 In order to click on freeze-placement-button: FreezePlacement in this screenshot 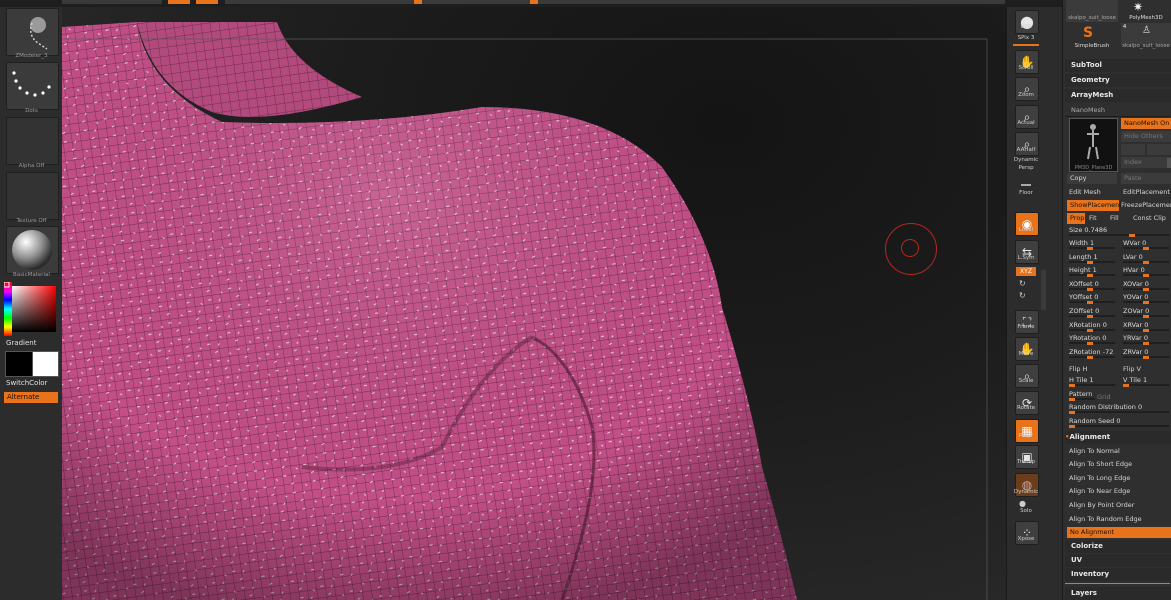, I will do `click(1146, 205)`.